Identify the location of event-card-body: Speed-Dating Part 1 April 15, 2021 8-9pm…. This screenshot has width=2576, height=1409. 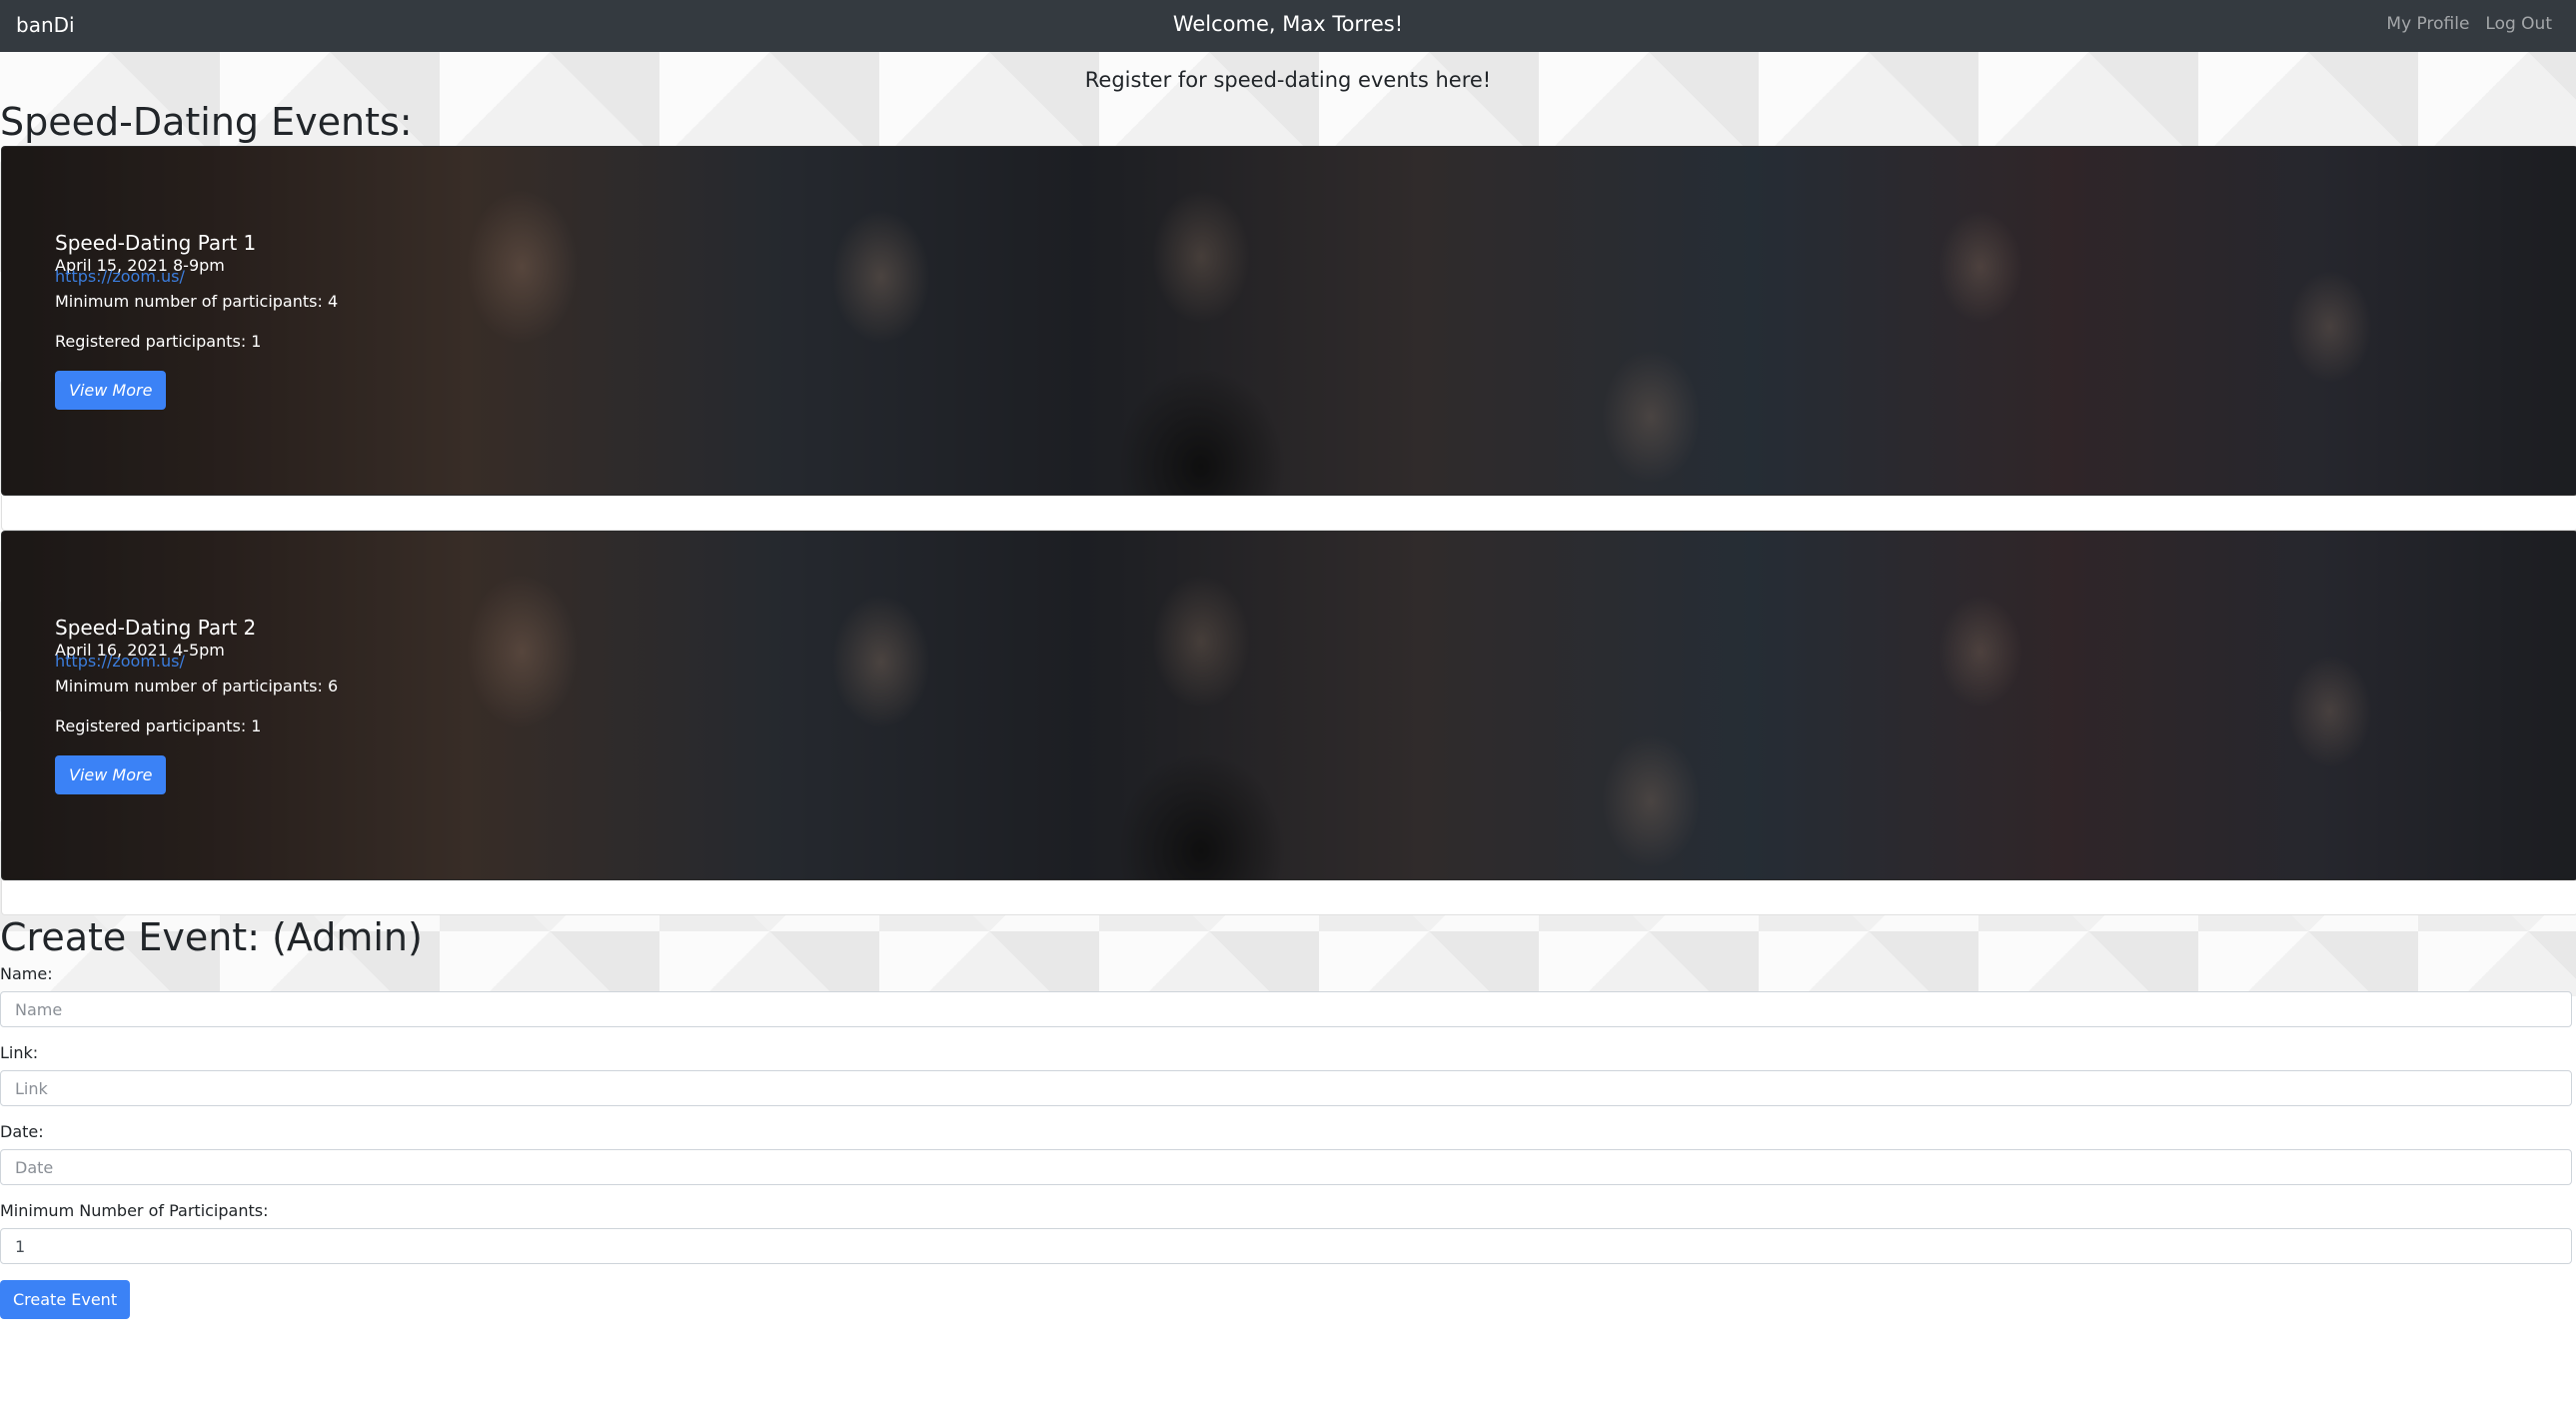
(196, 321).